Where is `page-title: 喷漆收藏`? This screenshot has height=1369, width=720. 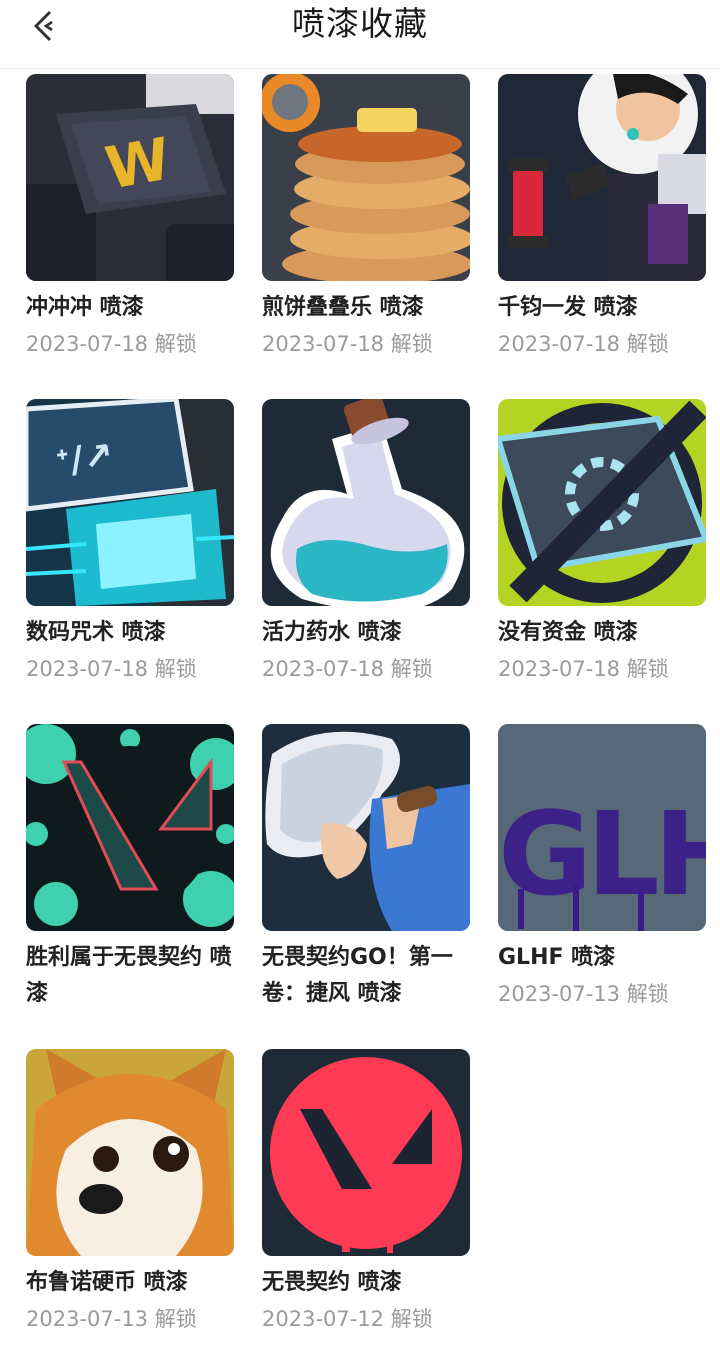
page-title: 喷漆收藏 is located at coordinates (360, 23).